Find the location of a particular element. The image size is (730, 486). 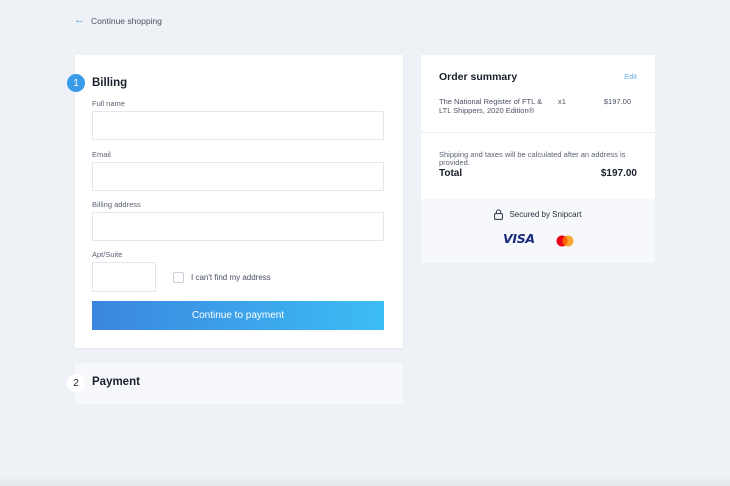

cant-find-address-option: I can't find my address is located at coordinates (222, 277).